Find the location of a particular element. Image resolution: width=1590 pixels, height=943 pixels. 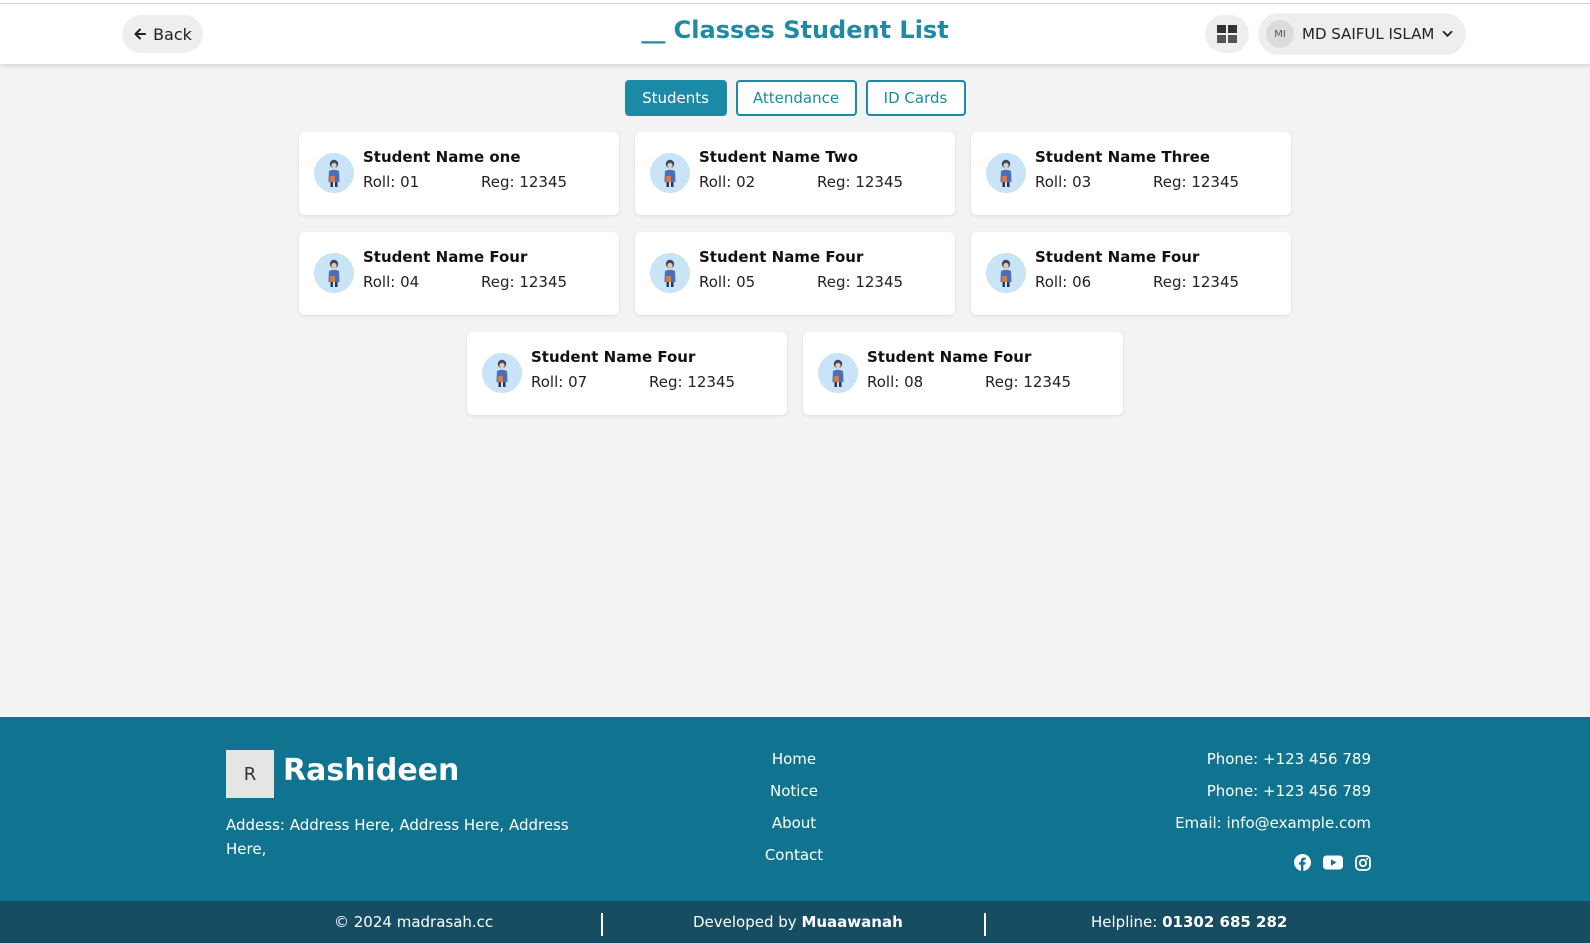

student-card: Student Name Four Roll: 05 Reg: 12345 is located at coordinates (795, 273).